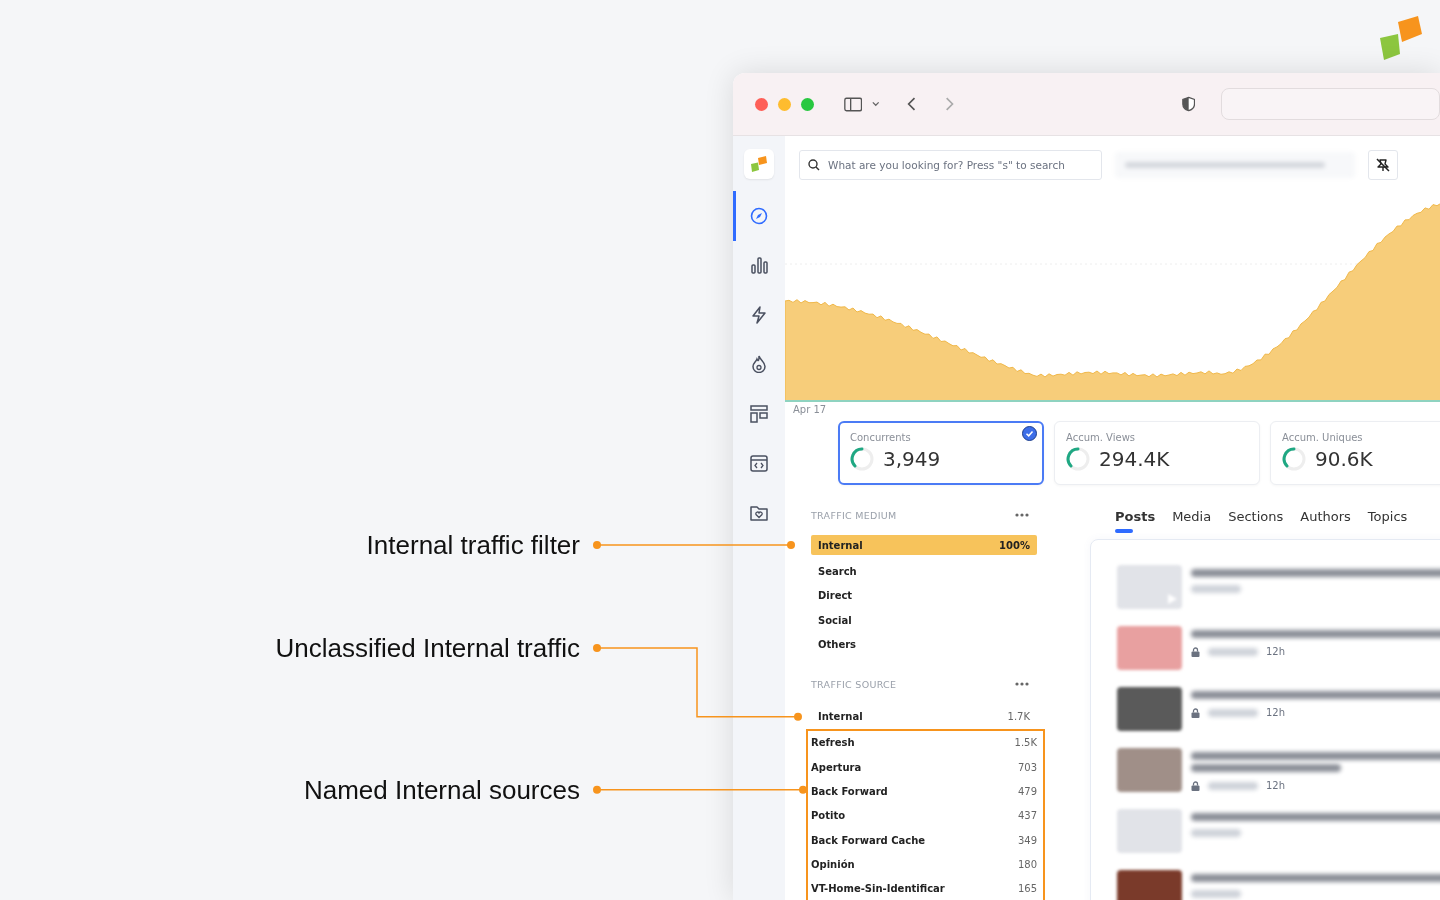  I want to click on search-field: What are you looking for? Press "s" to search, so click(950, 165).